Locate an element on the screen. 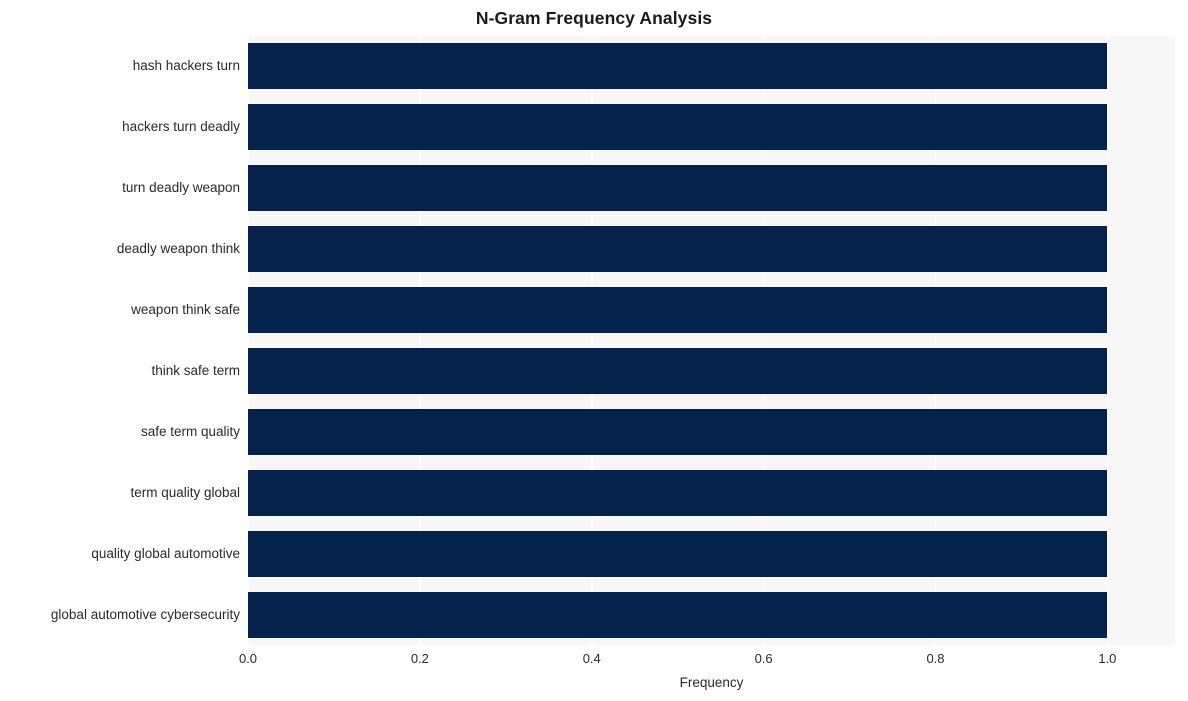  y-axis-tick-label: turn deadly weapon is located at coordinates (181, 188).